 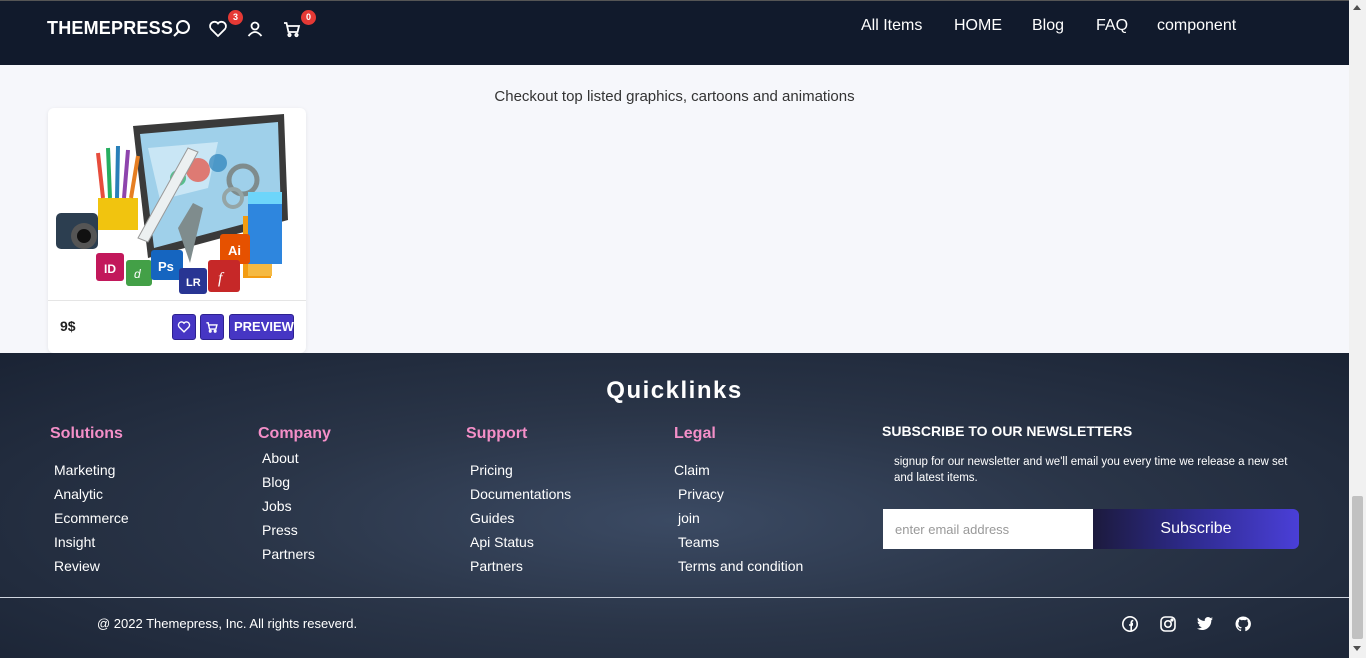 I want to click on nav-faq: FAQ, so click(x=1112, y=26).